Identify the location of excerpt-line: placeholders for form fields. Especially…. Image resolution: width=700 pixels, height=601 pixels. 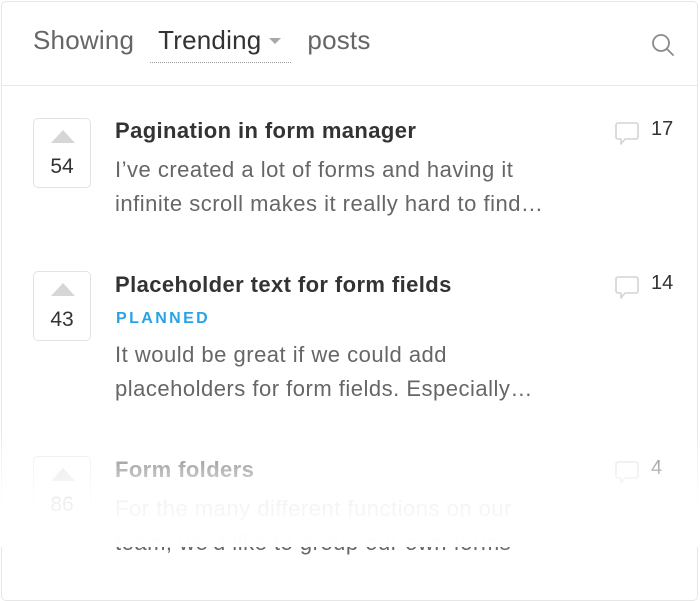
(324, 388).